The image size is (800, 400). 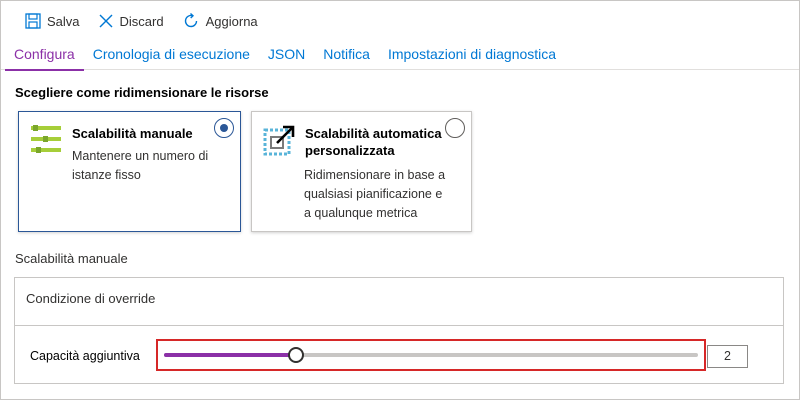 What do you see at coordinates (190, 20) in the screenshot?
I see `refresh-icon` at bounding box center [190, 20].